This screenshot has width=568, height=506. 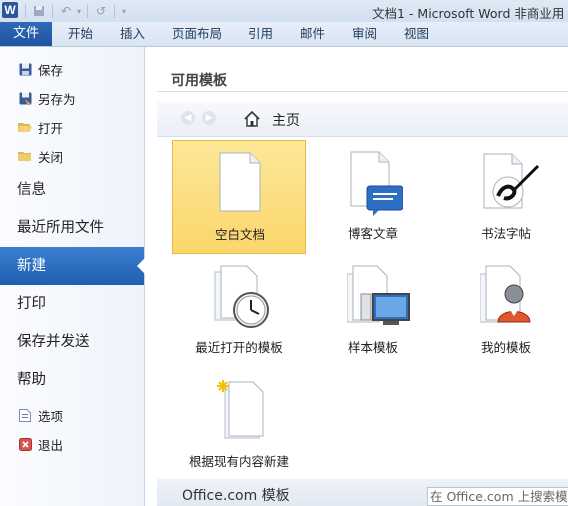 I want to click on template-label: 博客文章, so click(x=372, y=233).